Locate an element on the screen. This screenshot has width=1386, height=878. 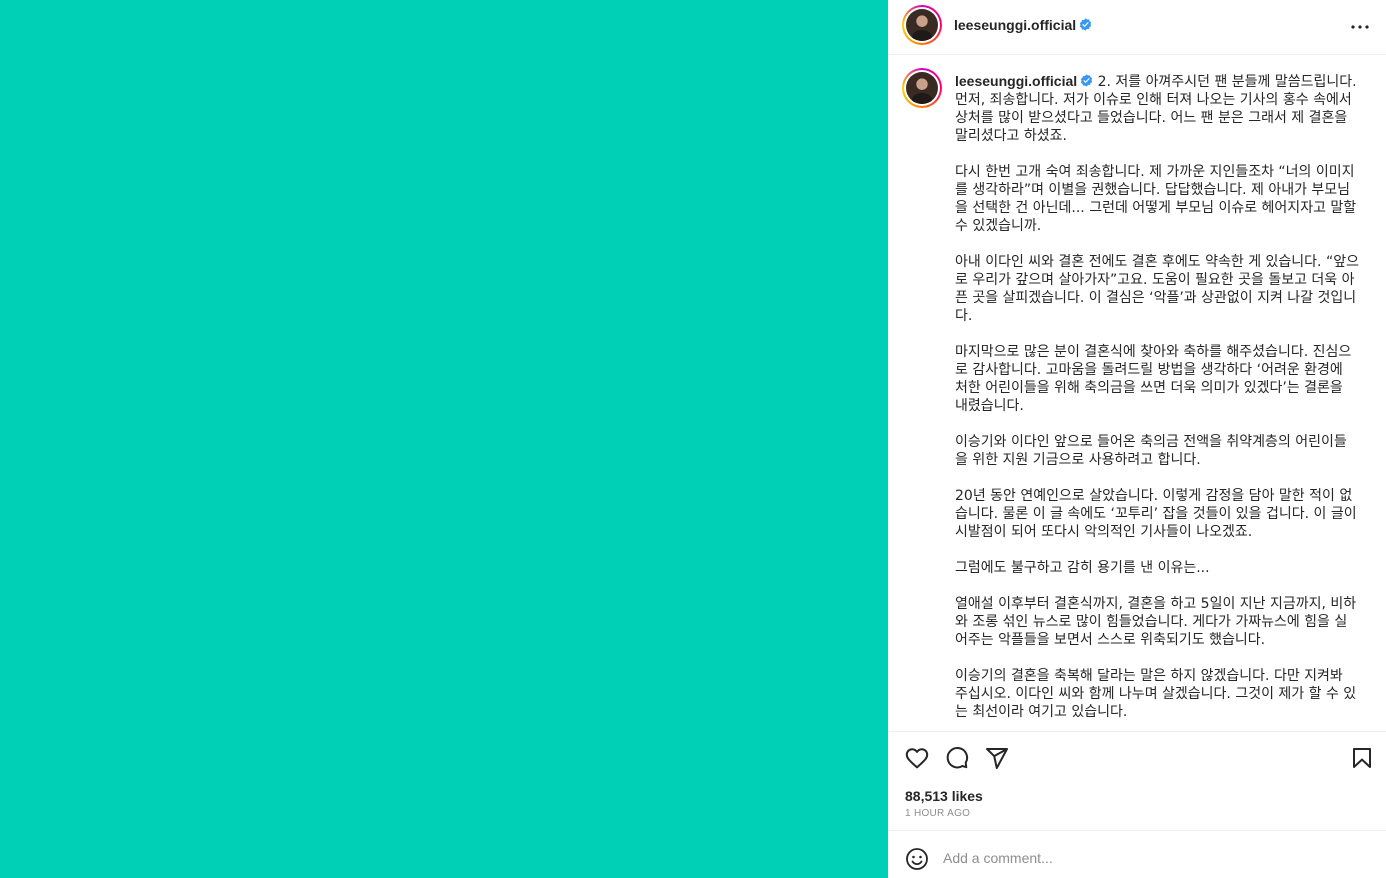
likes-count: 88,513 likes is located at coordinates (944, 796).